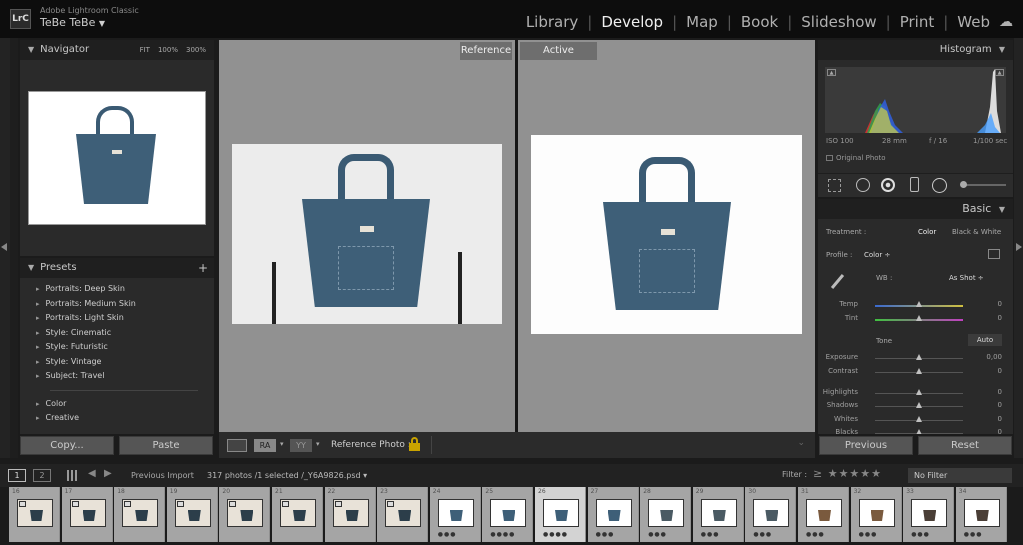  What do you see at coordinates (92, 473) in the screenshot?
I see `back-arrow-icon: ◀` at bounding box center [92, 473].